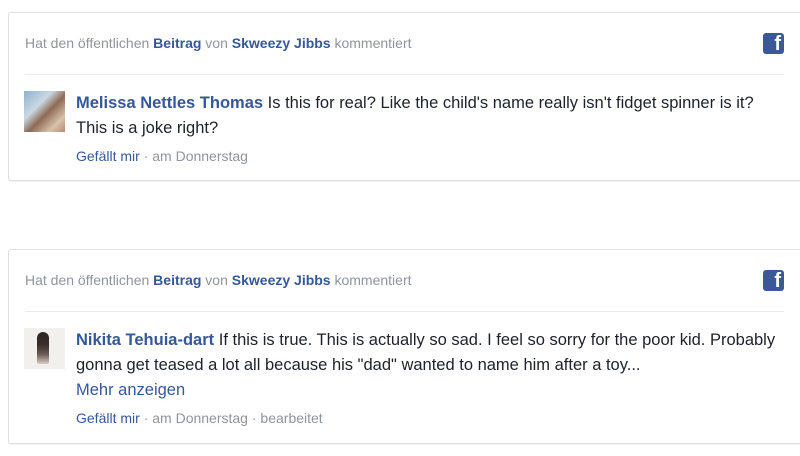 The width and height of the screenshot is (800, 456). What do you see at coordinates (130, 390) in the screenshot?
I see `show-more-link: Mehr anzeigen` at bounding box center [130, 390].